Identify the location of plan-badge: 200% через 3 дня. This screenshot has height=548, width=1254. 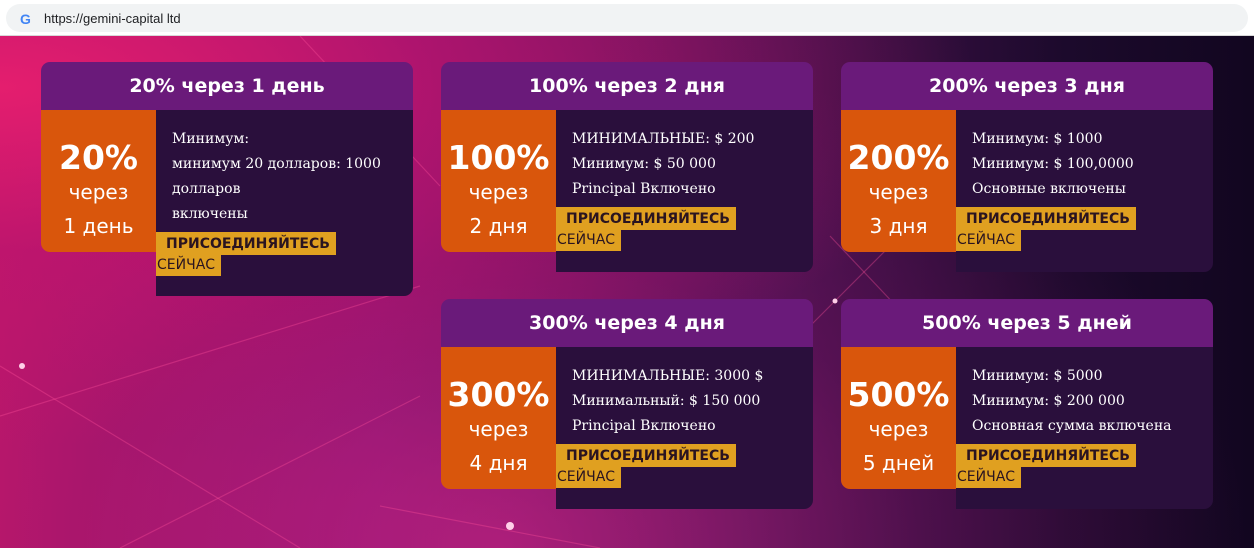
(898, 181).